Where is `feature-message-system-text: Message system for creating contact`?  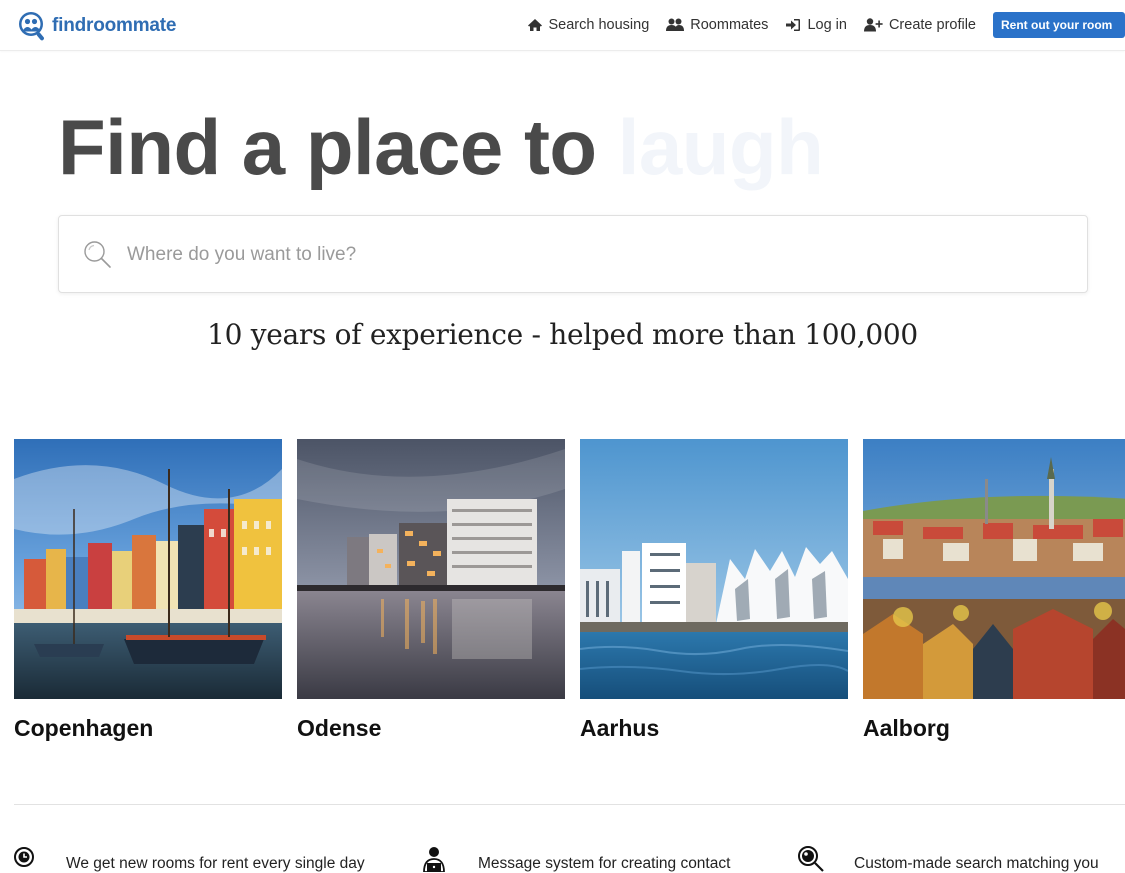 feature-message-system-text: Message system for creating contact is located at coordinates (604, 864).